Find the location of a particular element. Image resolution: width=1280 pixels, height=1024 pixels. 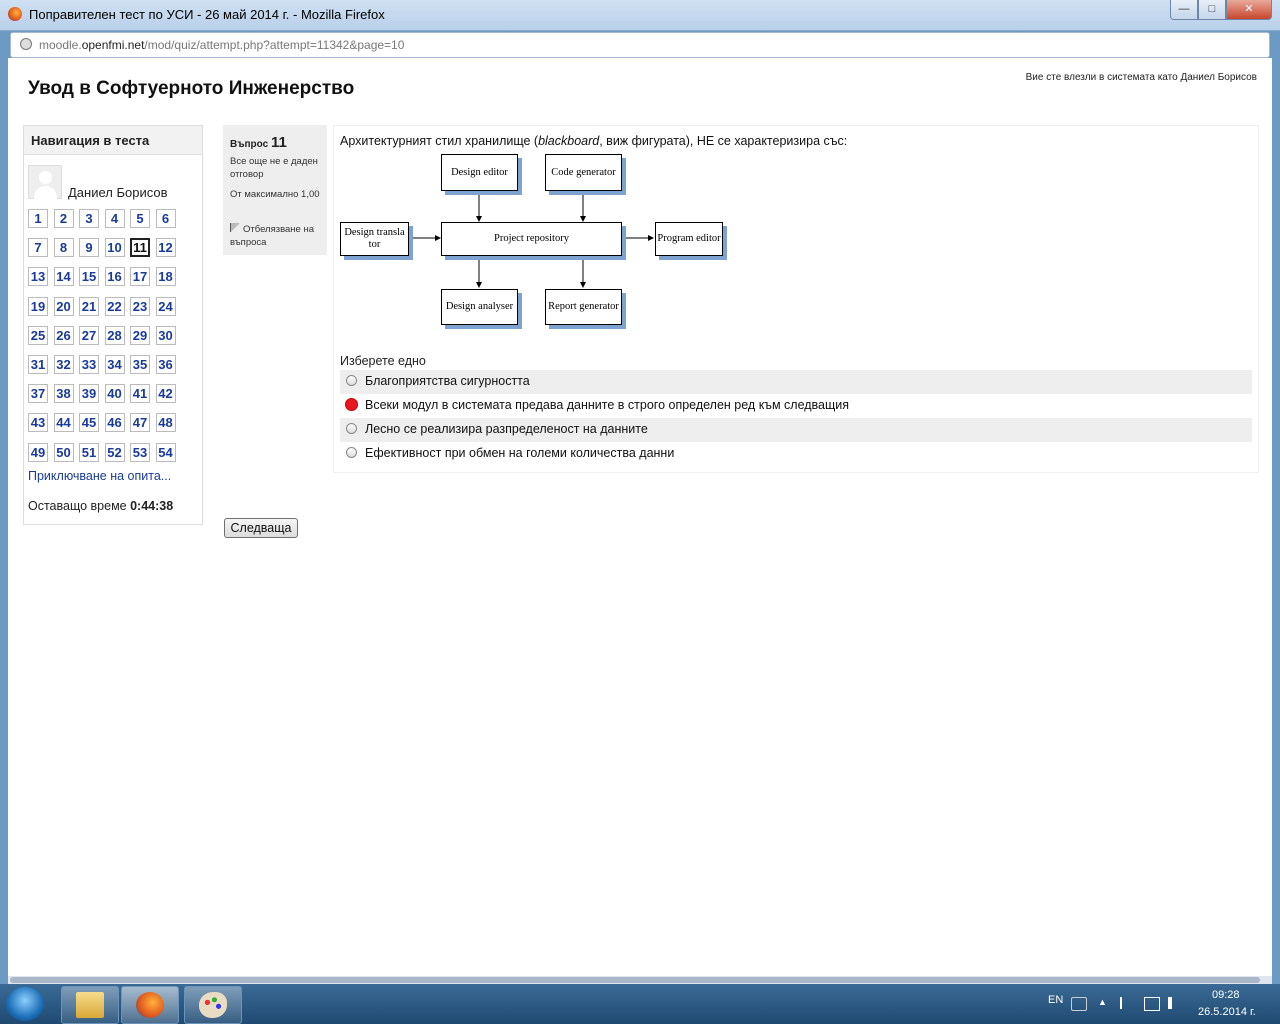

question-nav-button: 36 is located at coordinates (165, 364).